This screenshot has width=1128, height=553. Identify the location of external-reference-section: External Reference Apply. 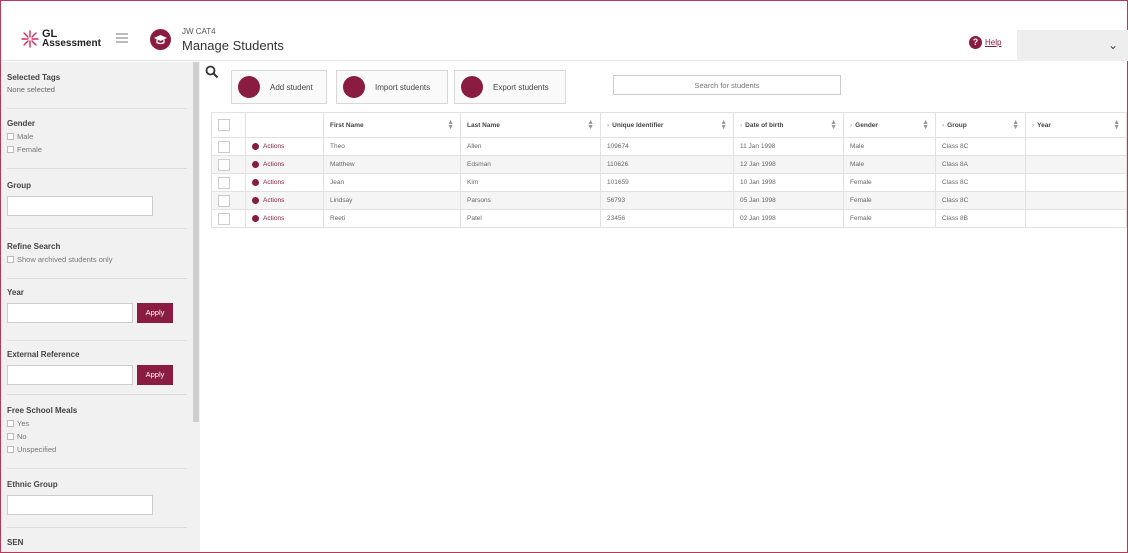
(96, 367).